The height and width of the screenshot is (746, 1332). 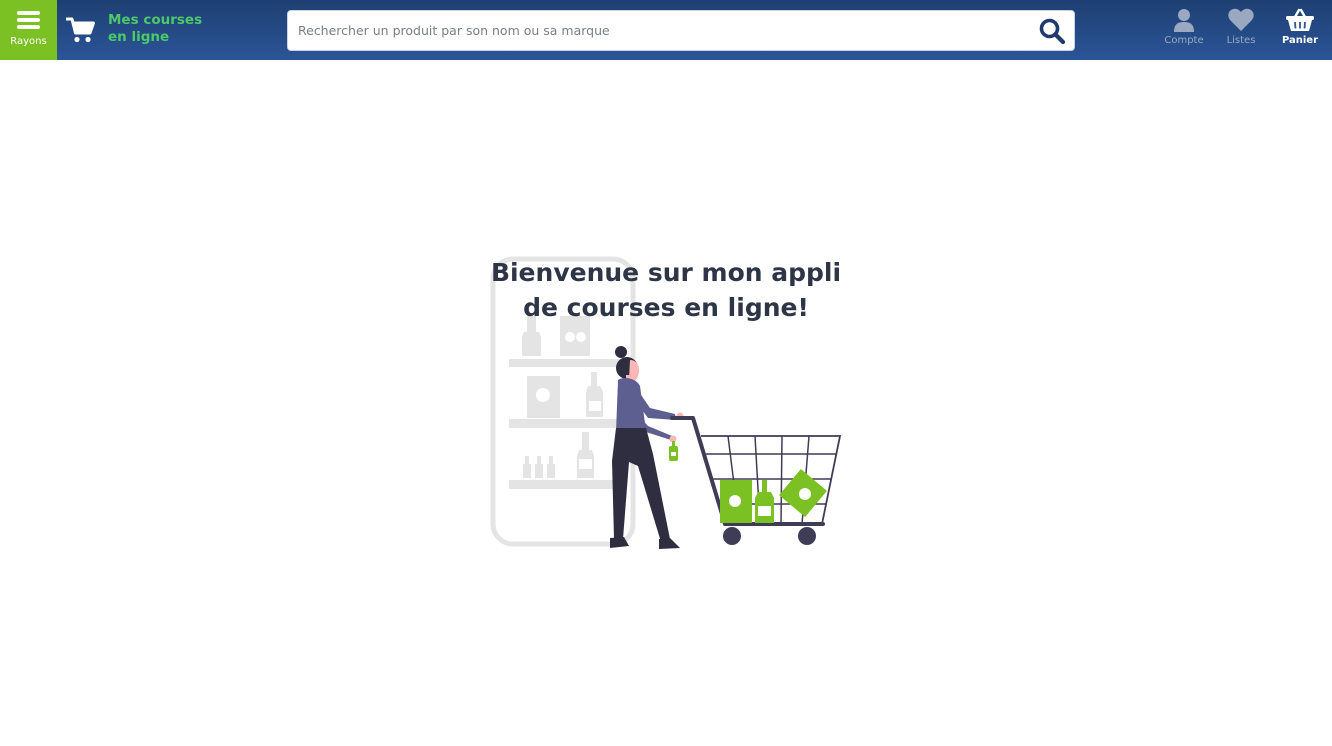 I want to click on top-bar: Rayons Mes courses en ligne Compte, so click(x=666, y=30).